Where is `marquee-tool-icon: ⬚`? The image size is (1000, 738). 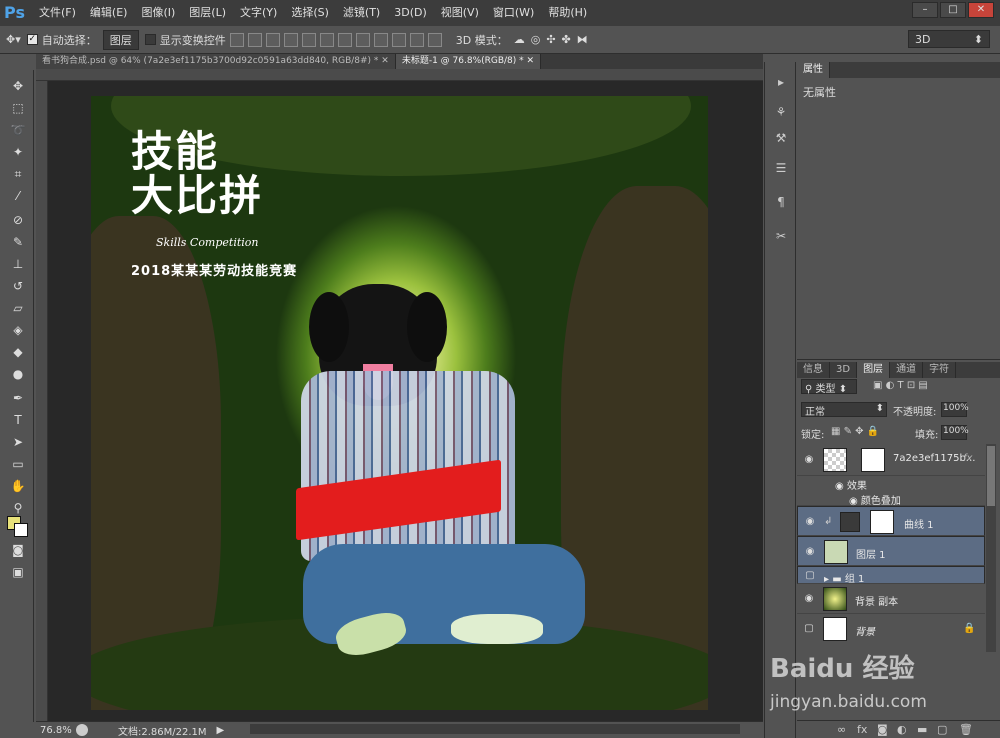 marquee-tool-icon: ⬚ is located at coordinates (18, 108).